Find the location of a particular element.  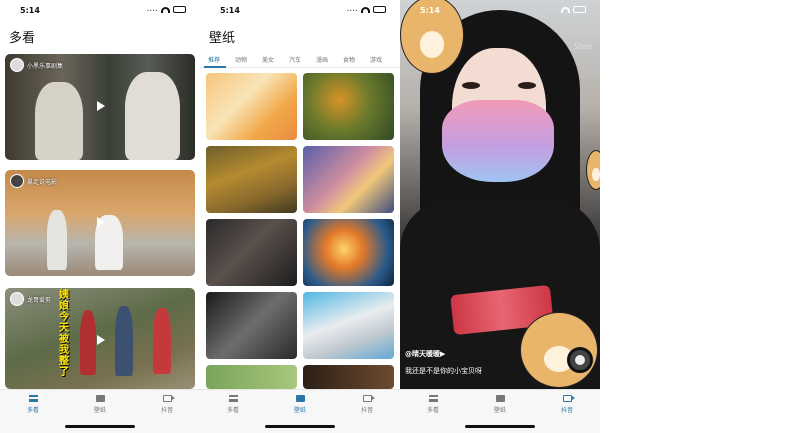

category-tab: 汽车 is located at coordinates (295, 59).